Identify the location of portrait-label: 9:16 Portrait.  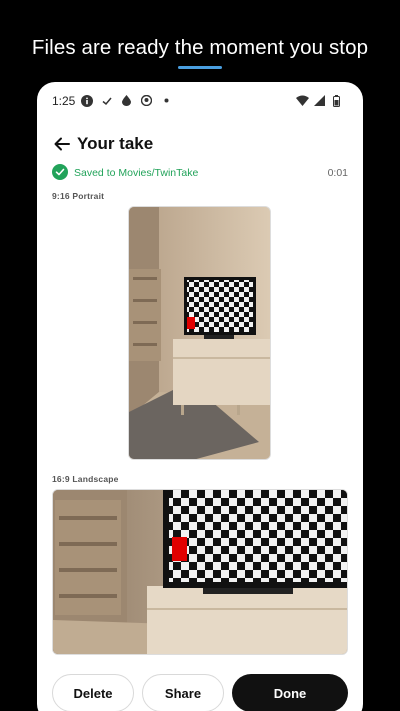
(78, 196).